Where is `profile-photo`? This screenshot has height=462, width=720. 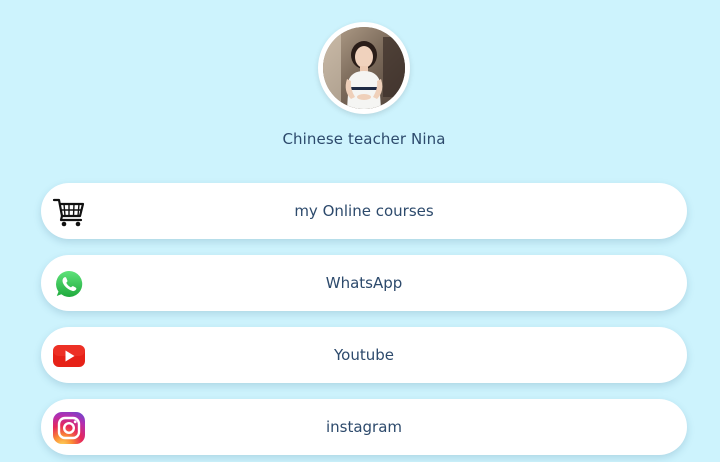
profile-photo is located at coordinates (364, 68).